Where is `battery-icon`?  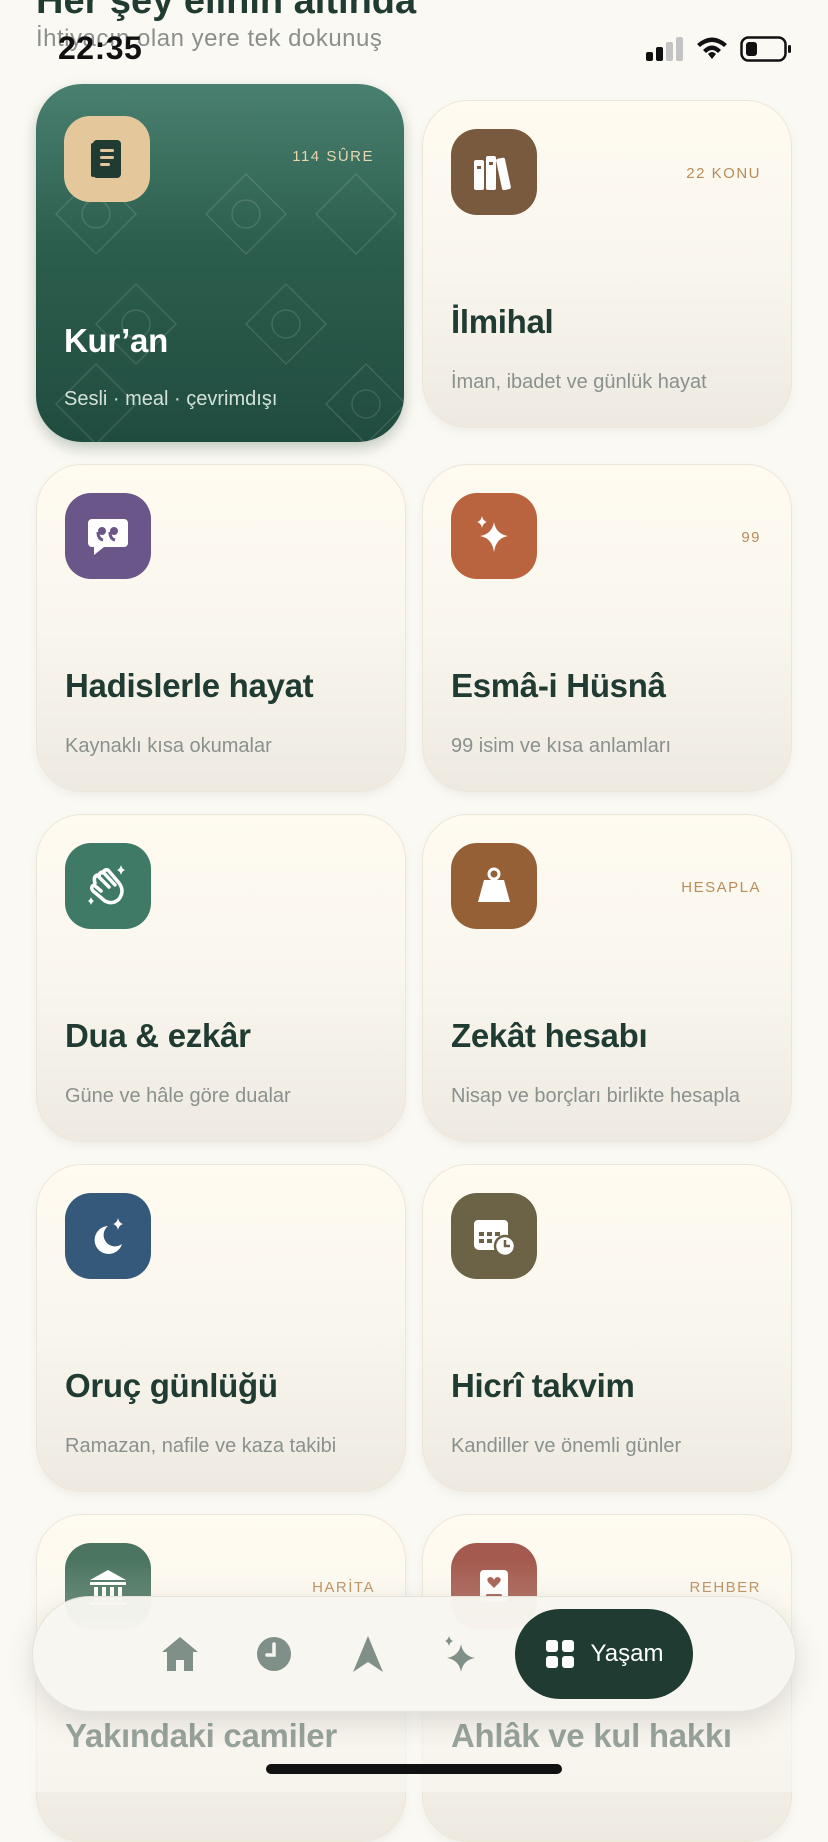 battery-icon is located at coordinates (765, 49).